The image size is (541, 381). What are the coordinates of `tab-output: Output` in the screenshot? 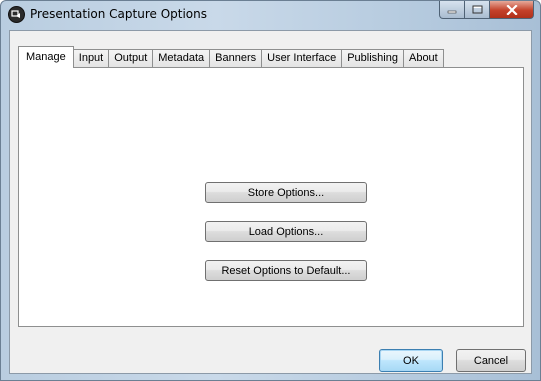 It's located at (131, 58).